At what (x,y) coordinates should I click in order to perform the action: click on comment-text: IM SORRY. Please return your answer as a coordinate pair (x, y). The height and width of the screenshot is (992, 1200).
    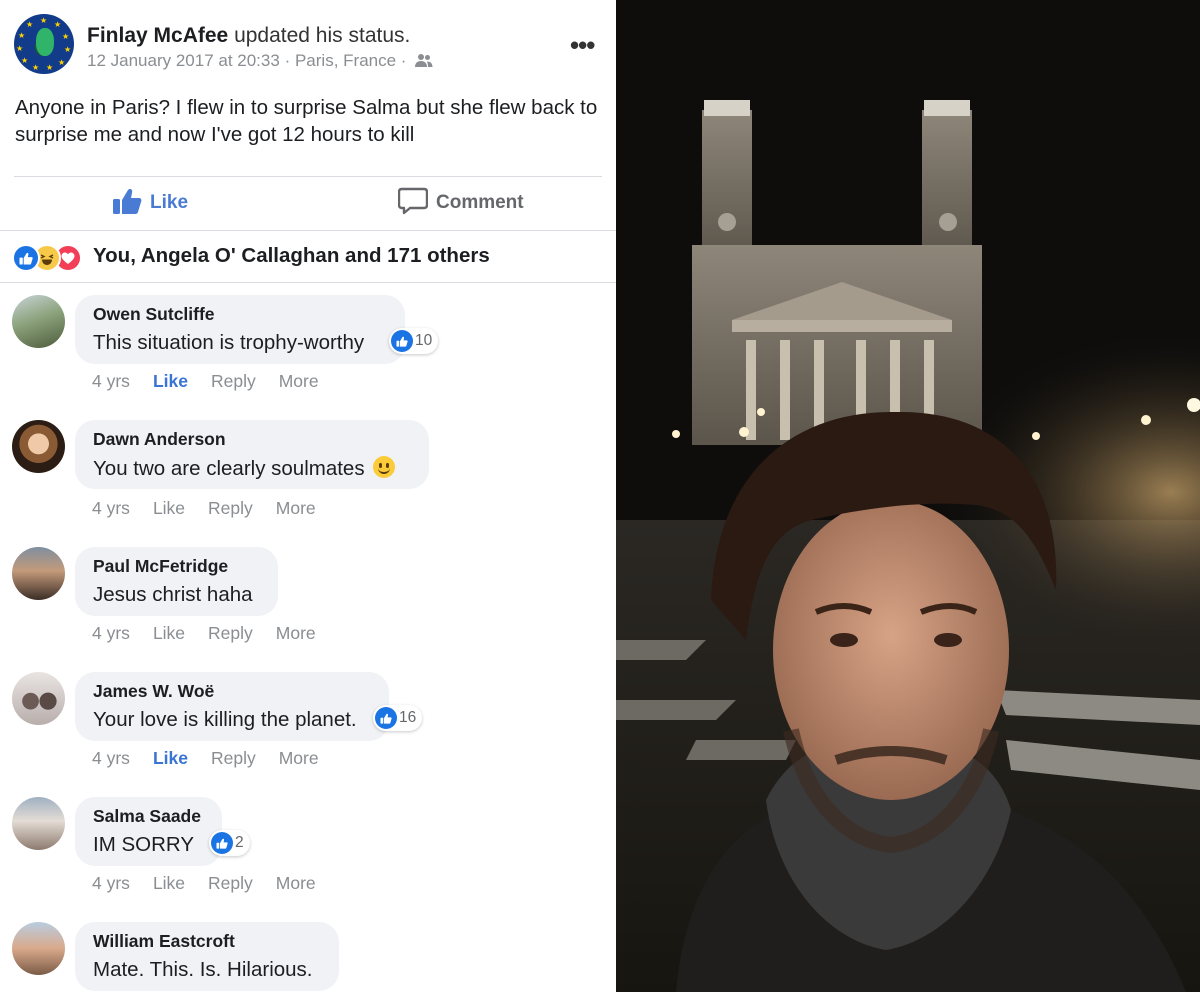
    Looking at the image, I should click on (143, 844).